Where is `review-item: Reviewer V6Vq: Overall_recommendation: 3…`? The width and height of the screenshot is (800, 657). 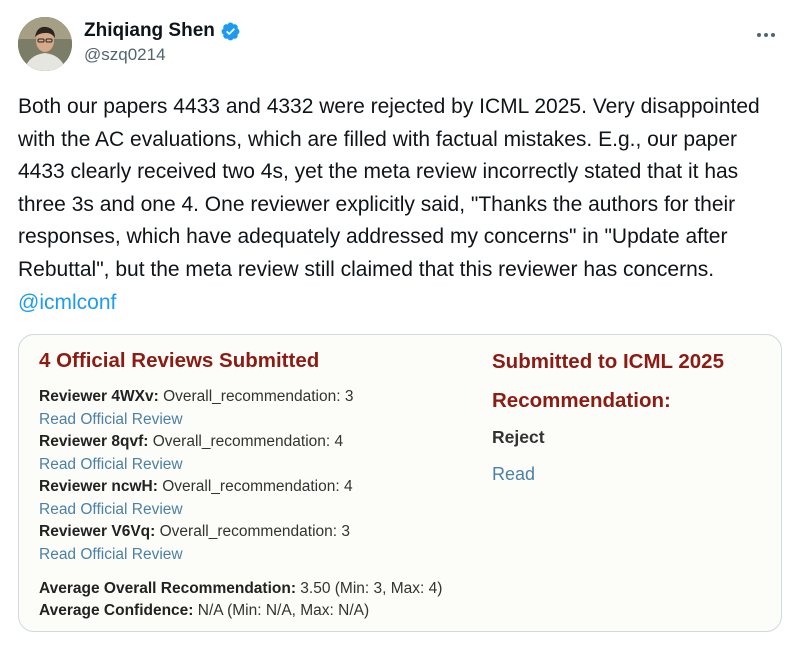
review-item: Reviewer V6Vq: Overall_recommendation: 3… is located at coordinates (196, 543).